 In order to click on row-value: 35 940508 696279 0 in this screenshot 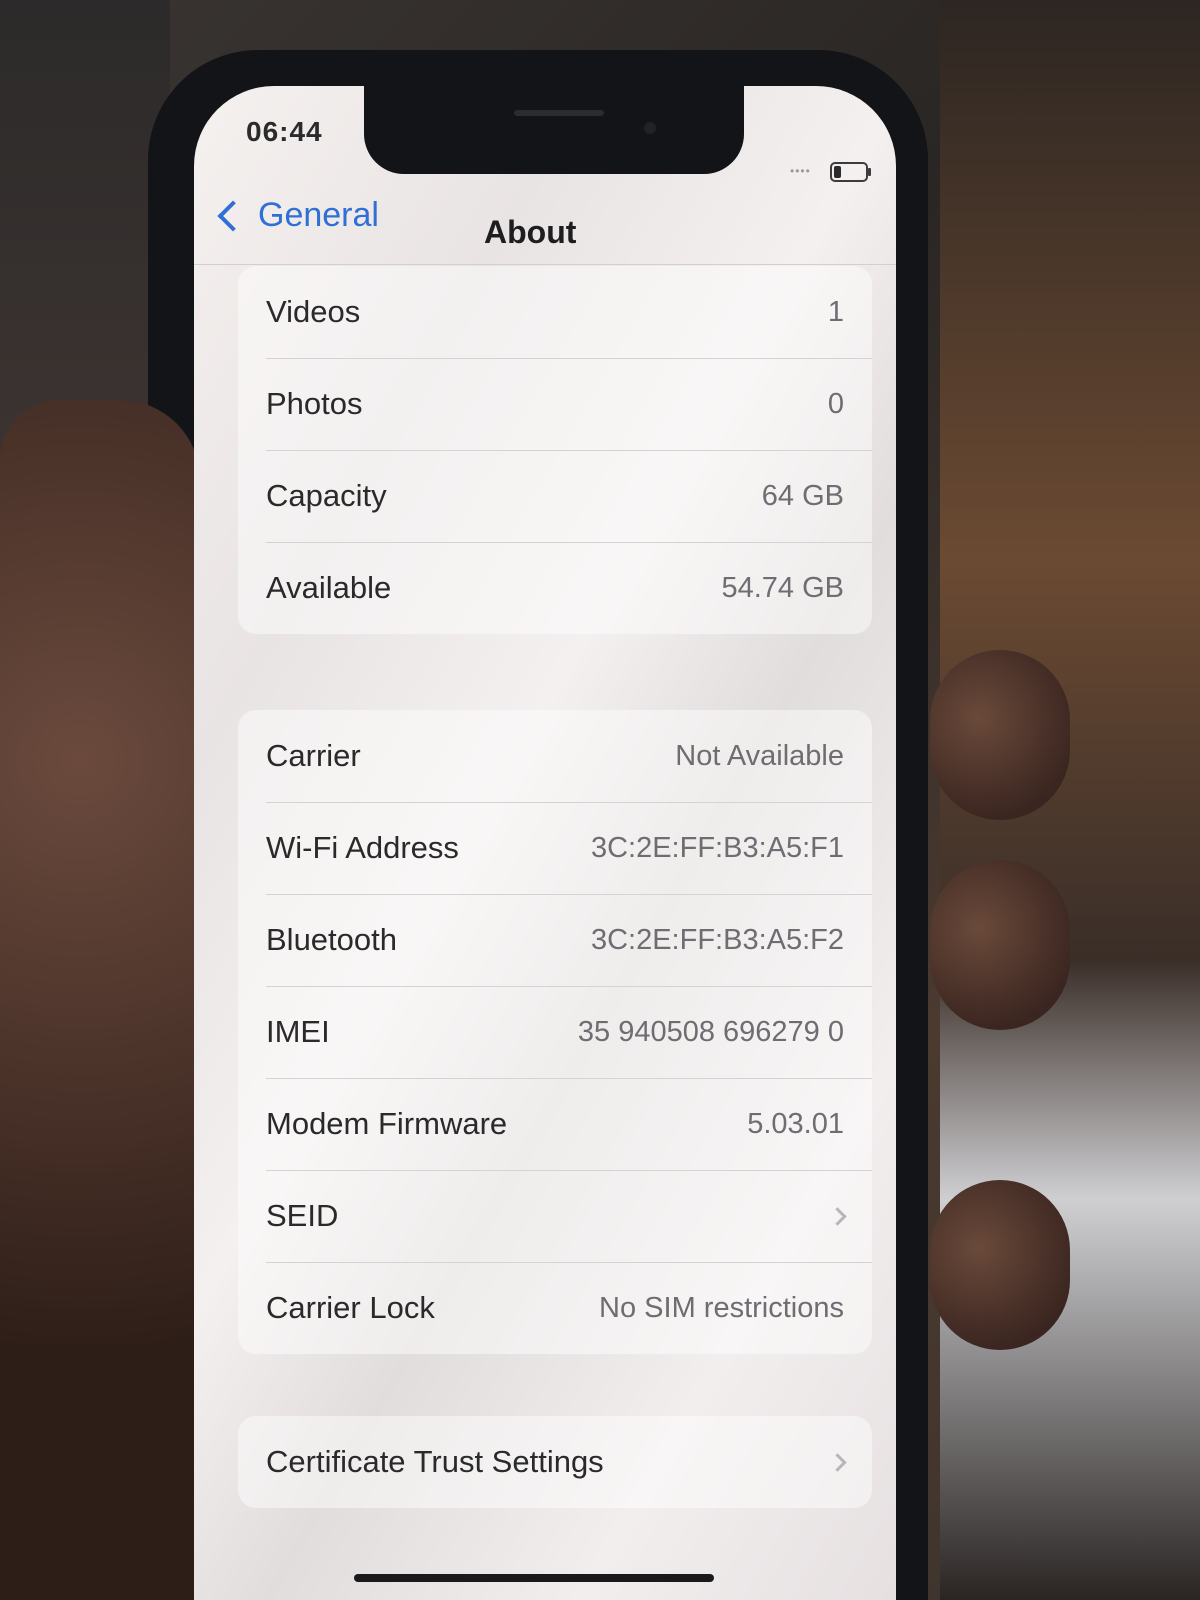, I will do `click(710, 1031)`.